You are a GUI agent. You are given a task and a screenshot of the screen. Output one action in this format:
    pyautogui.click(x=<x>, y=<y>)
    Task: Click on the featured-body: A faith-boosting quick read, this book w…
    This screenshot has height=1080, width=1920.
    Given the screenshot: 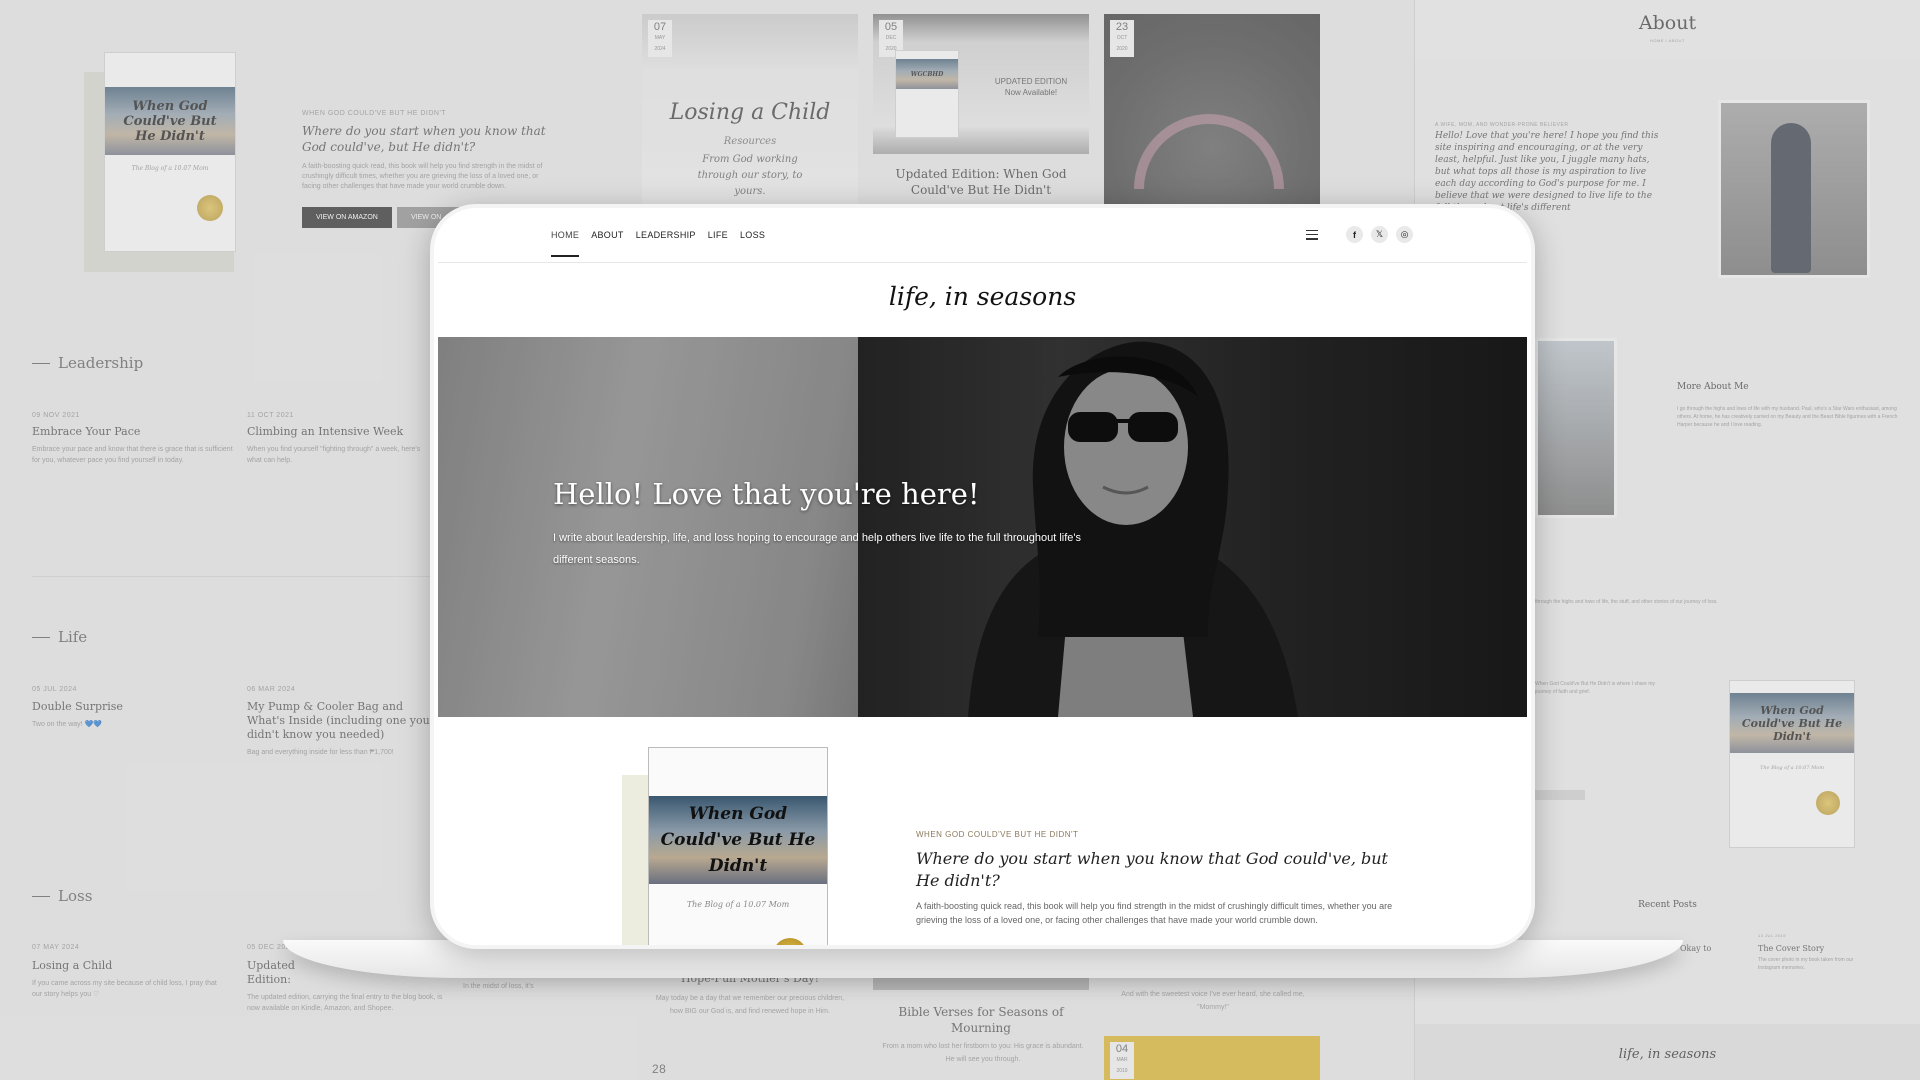 What is the action you would take?
    pyautogui.click(x=1154, y=913)
    